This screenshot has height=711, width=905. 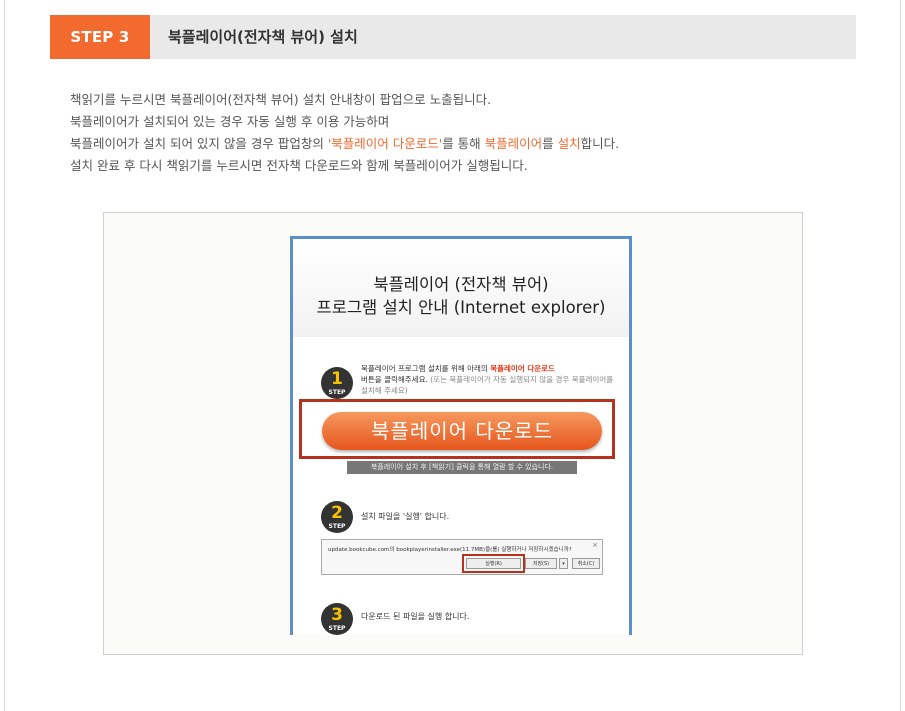 I want to click on step-1-text-a: 북플레이어 프로그램 설치를 위해 아래의, so click(x=426, y=368).